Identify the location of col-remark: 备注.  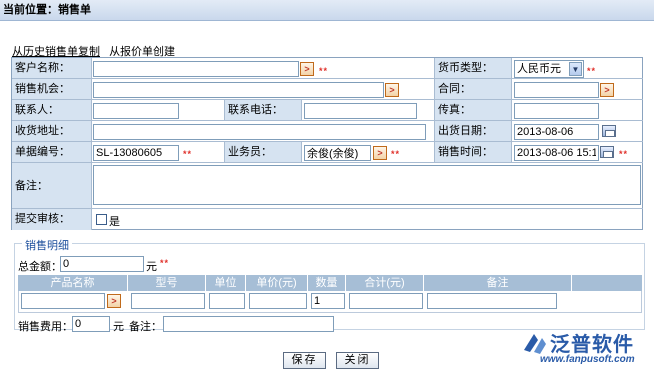
(498, 283).